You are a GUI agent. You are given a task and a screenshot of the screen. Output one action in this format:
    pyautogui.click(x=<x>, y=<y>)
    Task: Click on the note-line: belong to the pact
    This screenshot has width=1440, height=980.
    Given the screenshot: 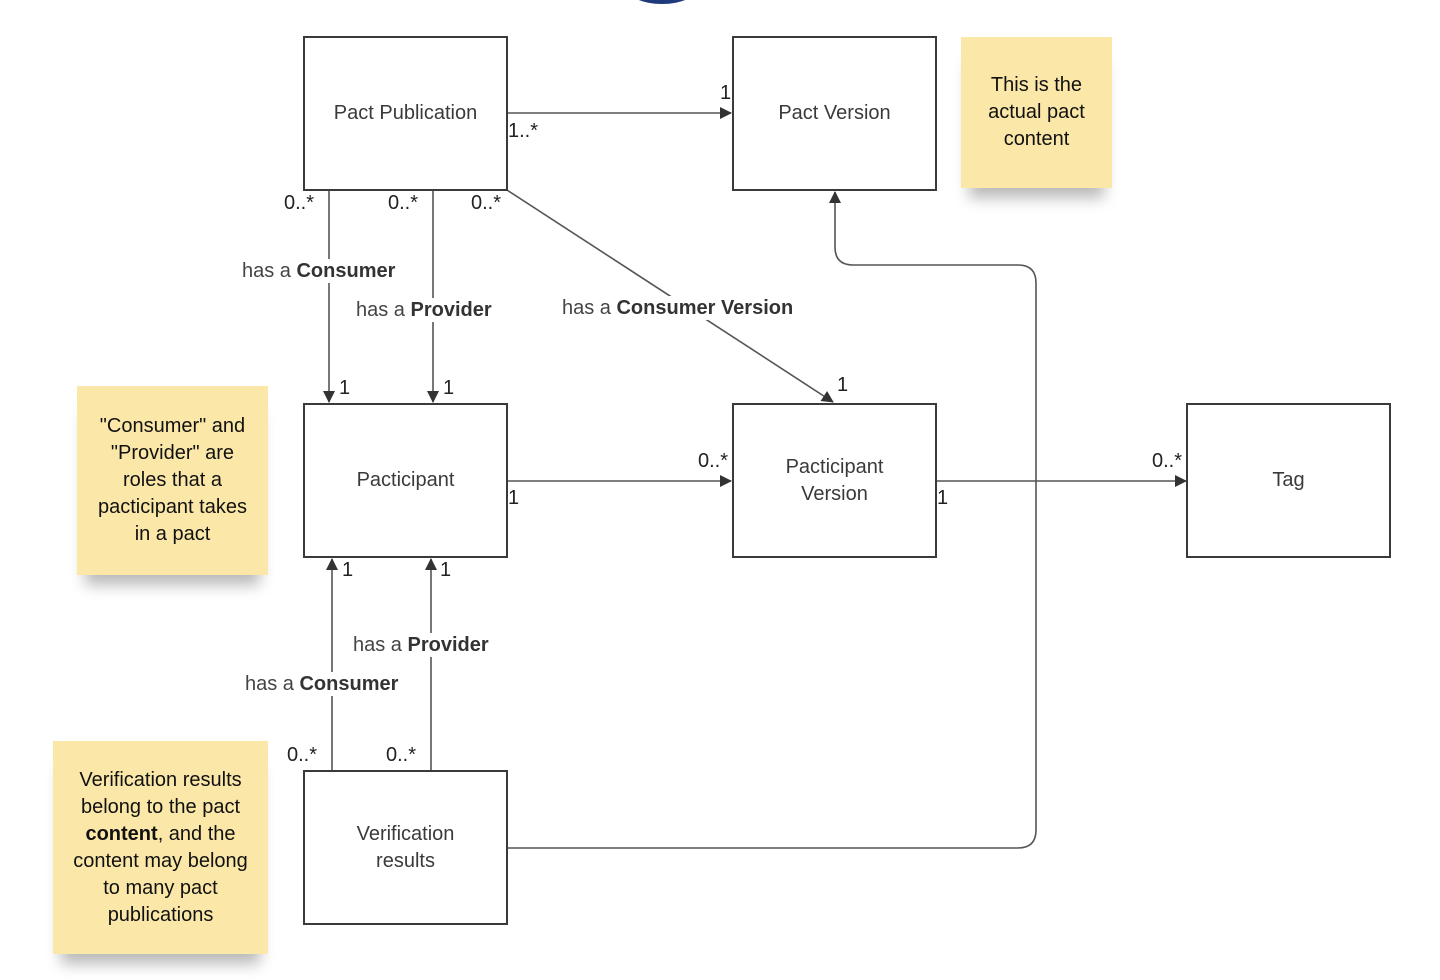 What is the action you would take?
    pyautogui.click(x=160, y=806)
    